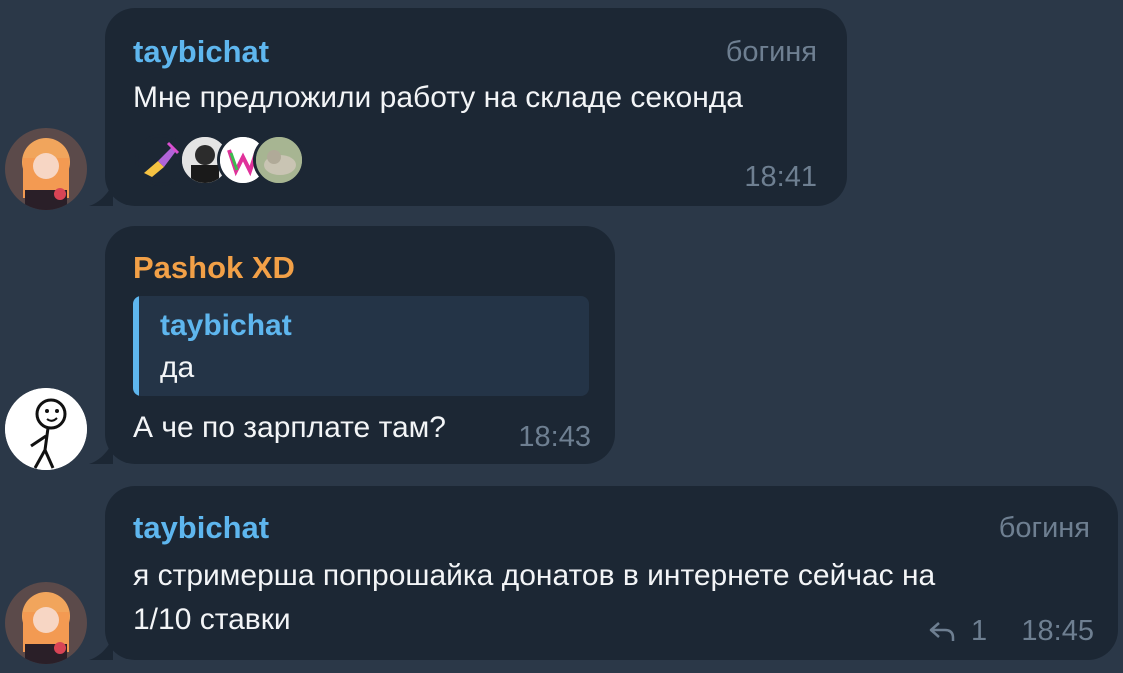  Describe the element at coordinates (554, 437) in the screenshot. I see `message-time: 18:43` at that location.